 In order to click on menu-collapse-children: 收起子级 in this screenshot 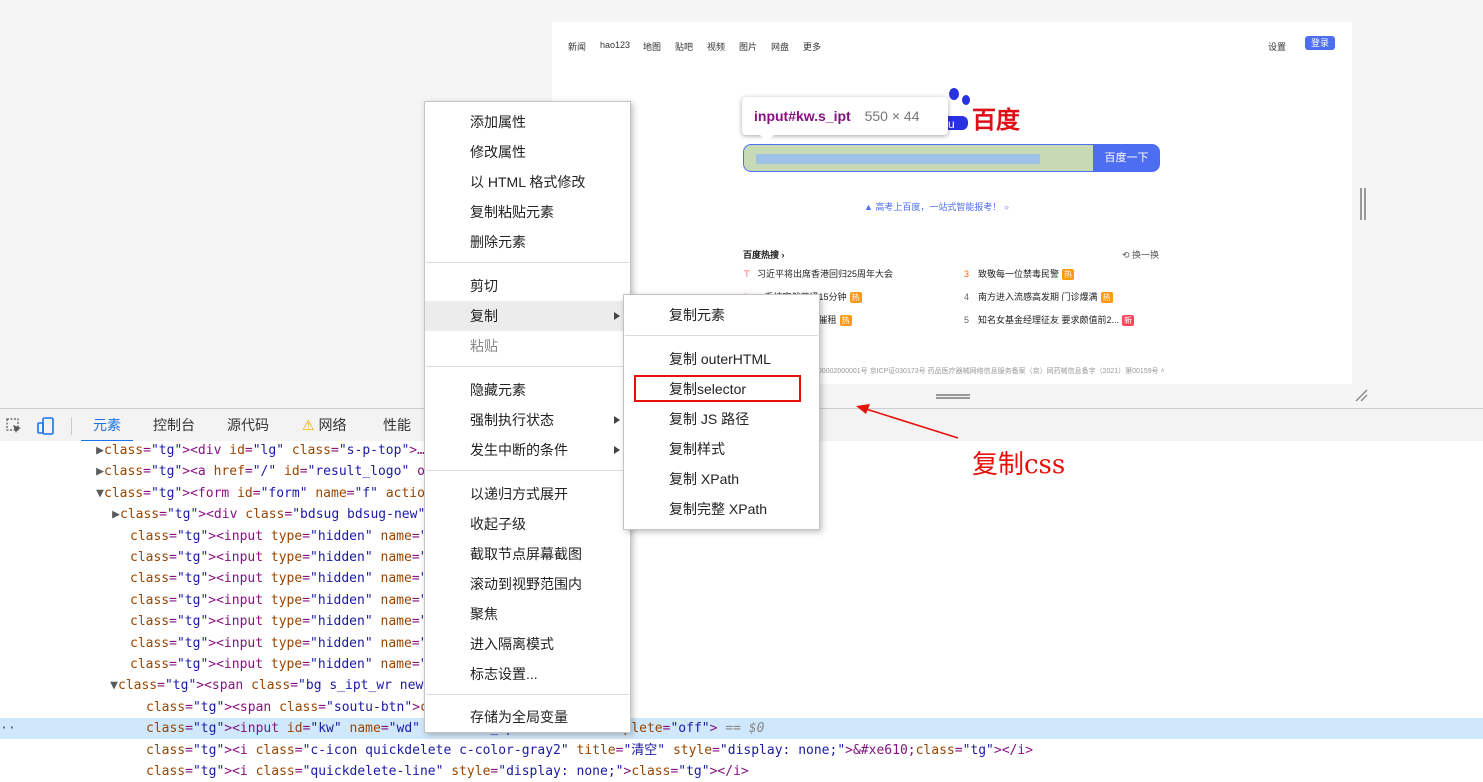, I will do `click(527, 524)`.